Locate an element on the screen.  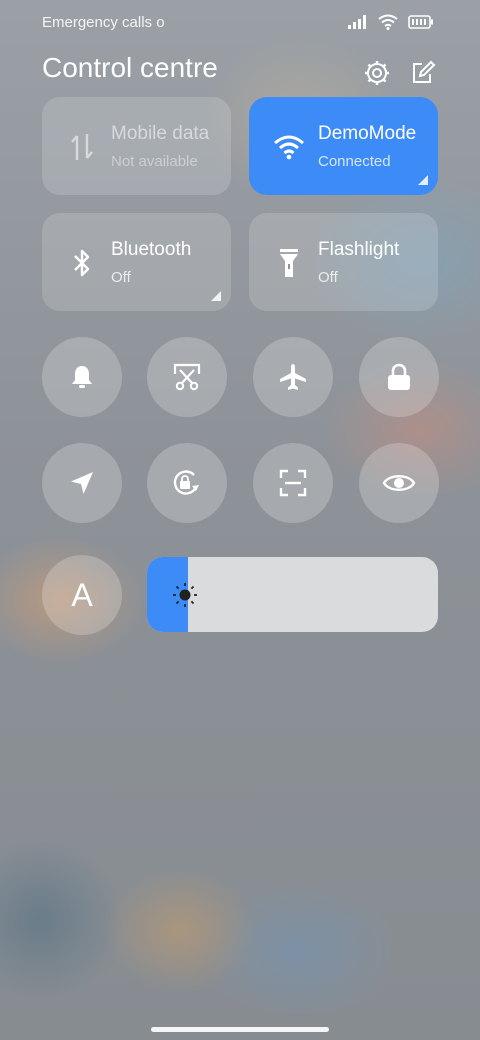
tile-flashlight-label: Flashlight is located at coordinates (359, 249).